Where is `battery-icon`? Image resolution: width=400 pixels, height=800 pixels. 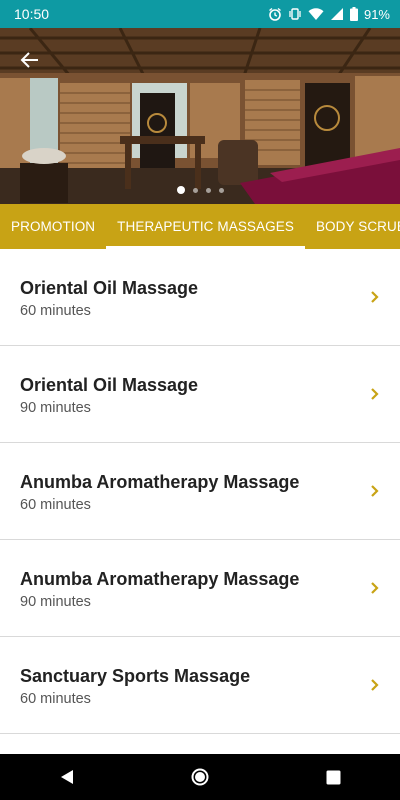
battery-icon is located at coordinates (353, 14).